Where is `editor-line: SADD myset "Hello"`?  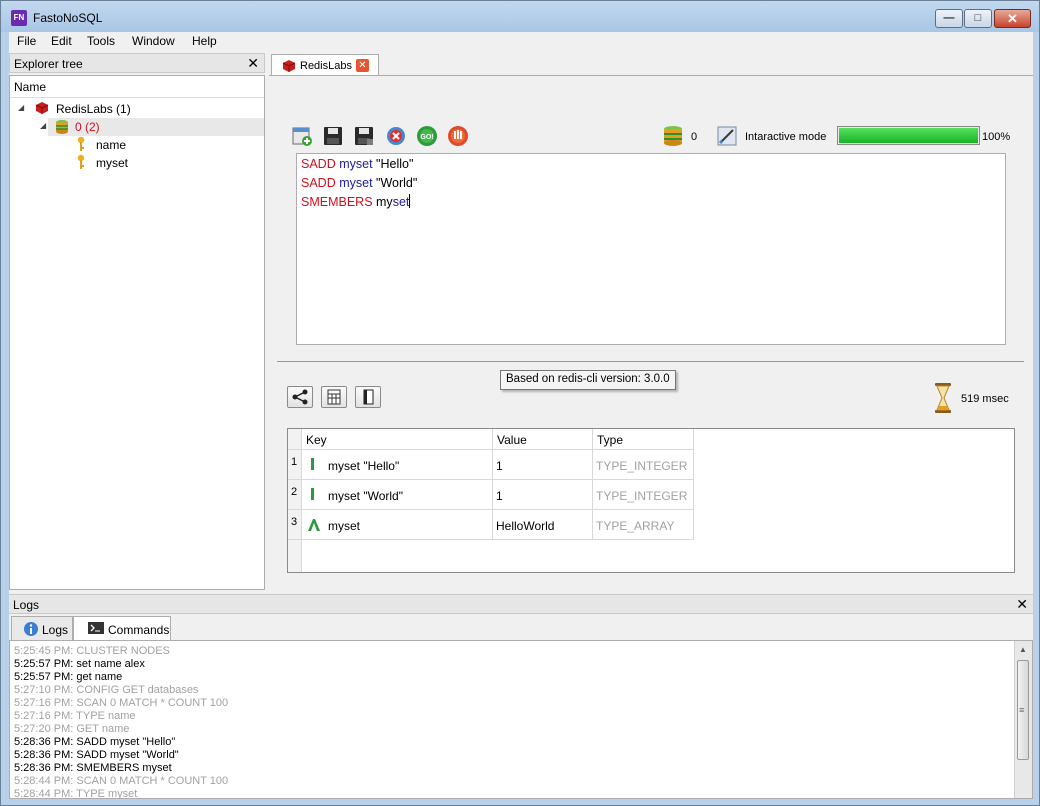 editor-line: SADD myset "Hello" is located at coordinates (357, 164).